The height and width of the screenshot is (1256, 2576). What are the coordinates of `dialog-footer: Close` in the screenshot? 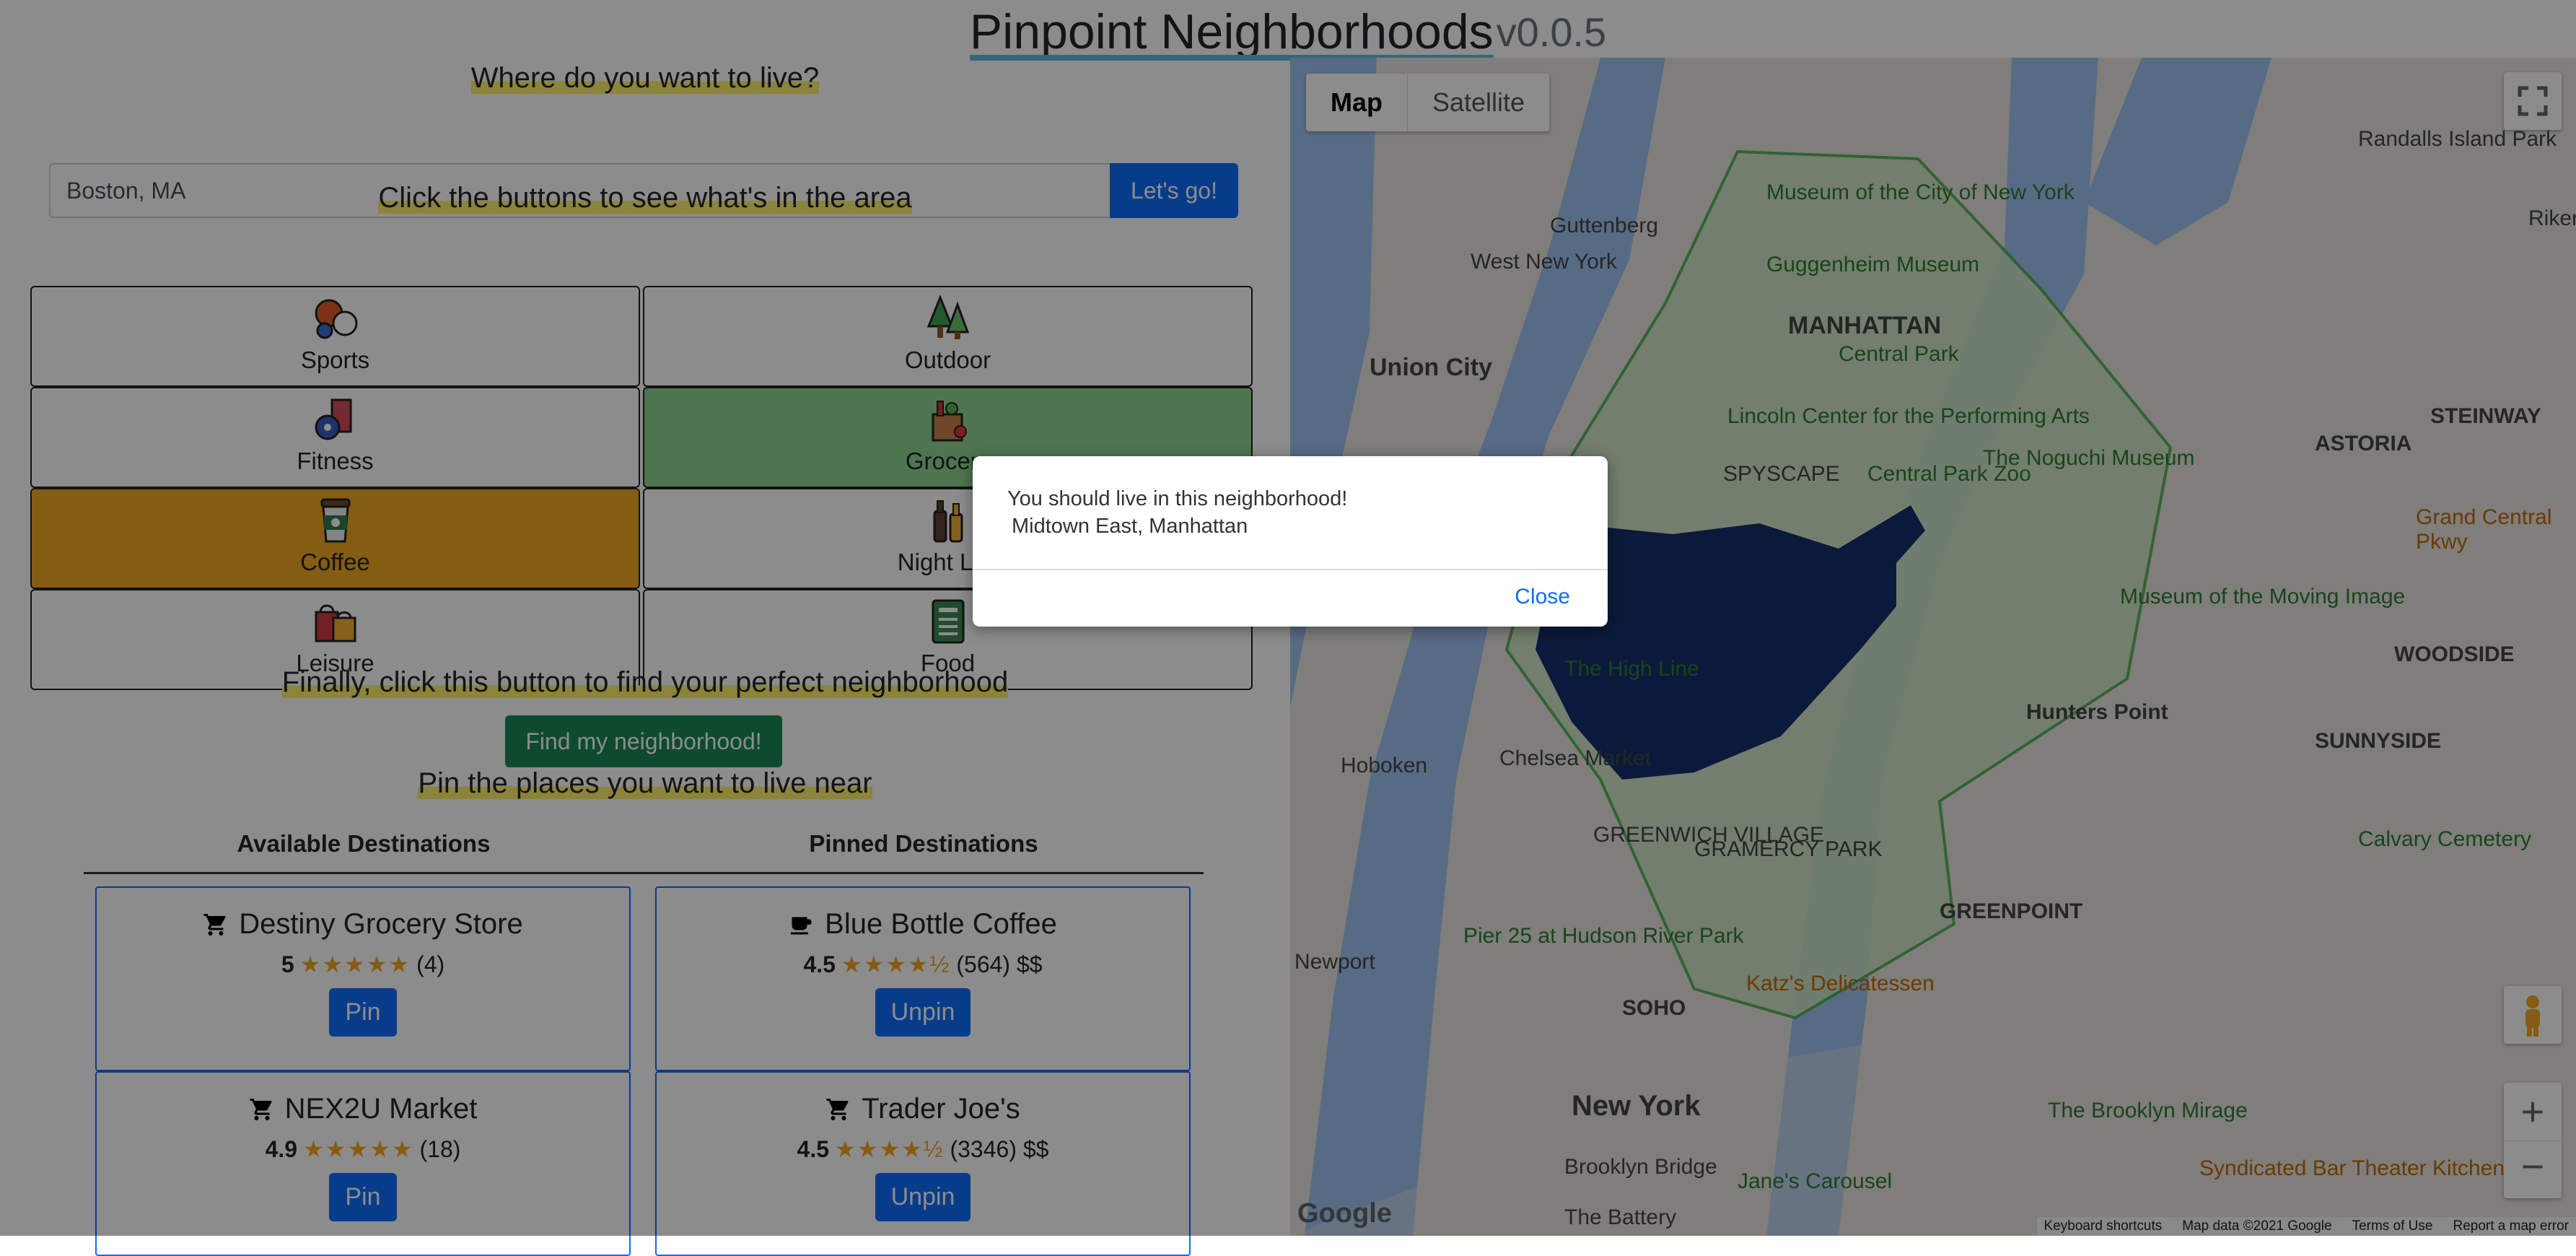 It's located at (1290, 598).